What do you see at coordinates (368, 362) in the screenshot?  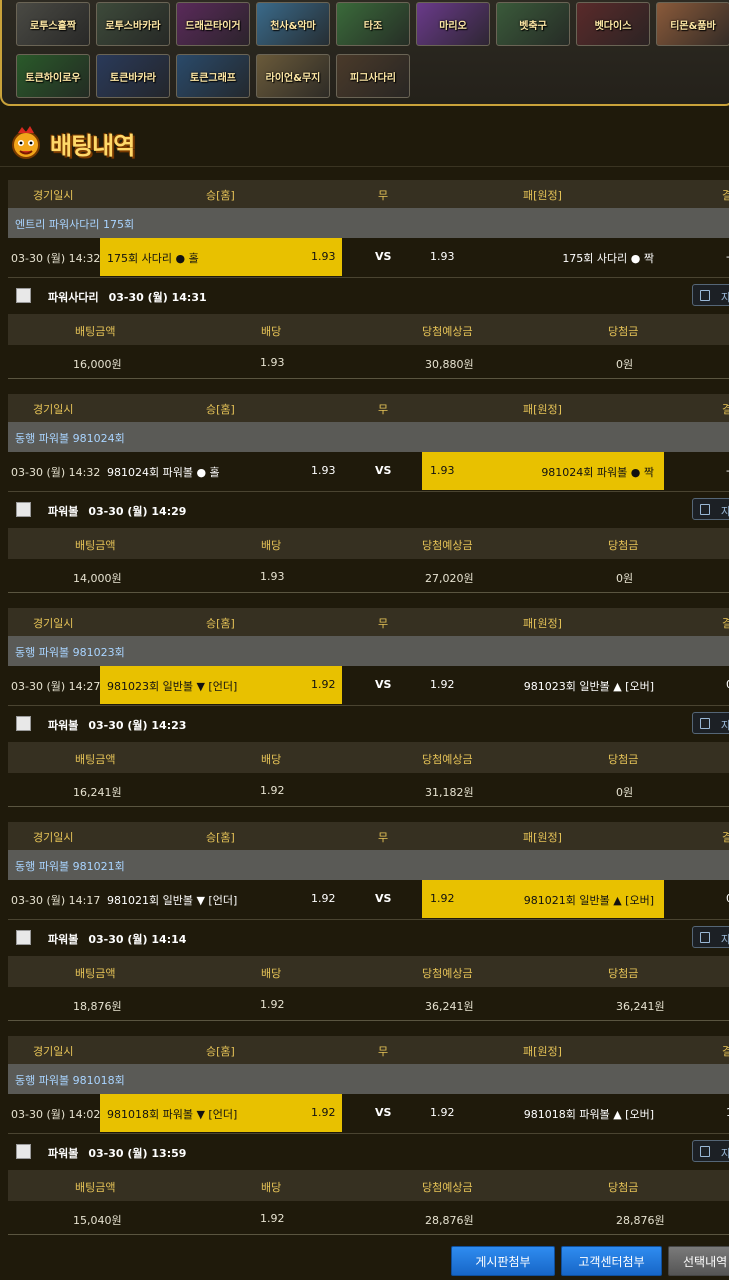 I see `result-value-row: 16,000원 1.93 30,880원 0원` at bounding box center [368, 362].